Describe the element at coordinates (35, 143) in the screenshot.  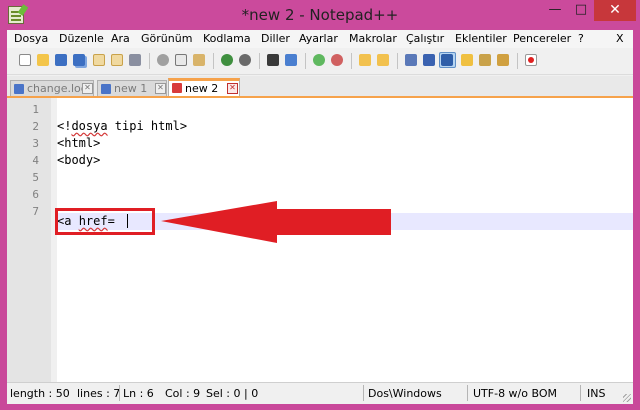
I see `line-number: 3` at that location.